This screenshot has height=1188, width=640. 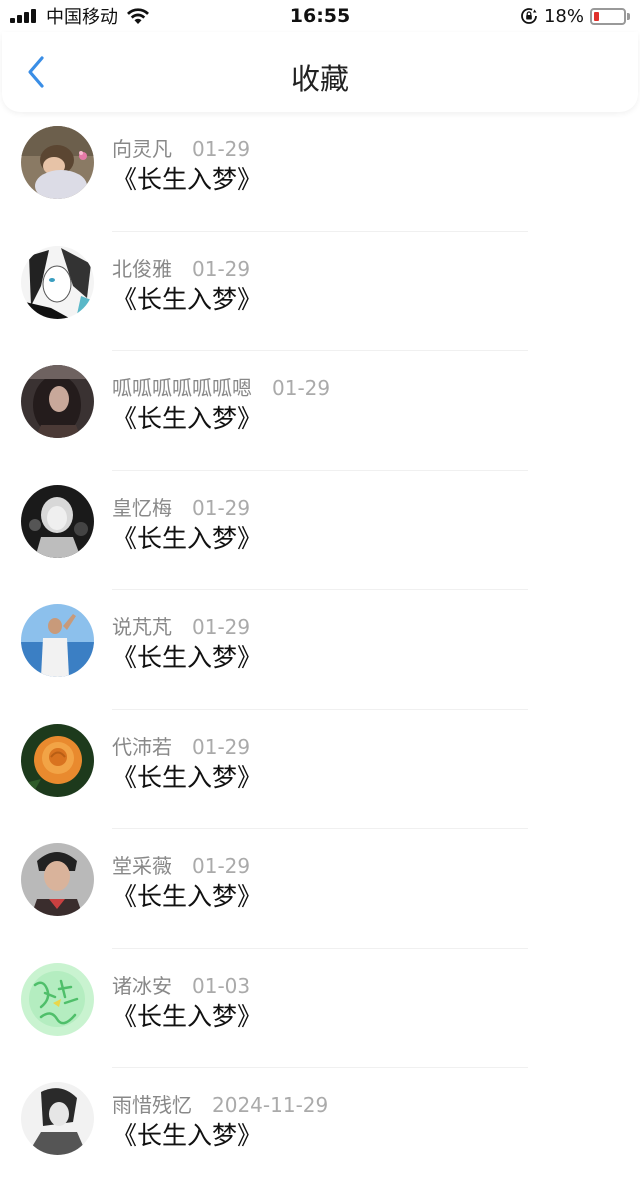 I want to click on item-date: 01-03, so click(x=221, y=985).